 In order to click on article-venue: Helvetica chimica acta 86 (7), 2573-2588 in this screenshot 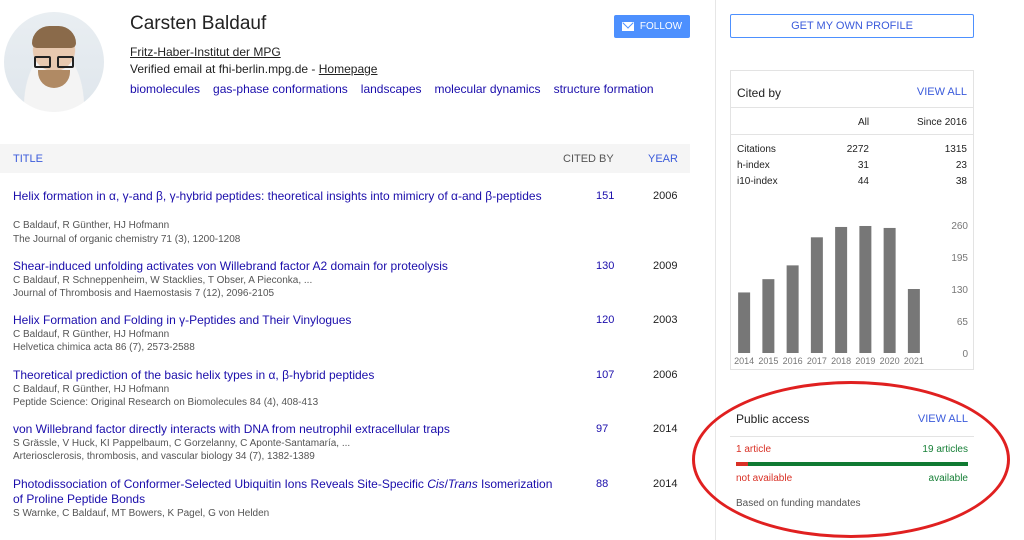, I will do `click(104, 347)`.